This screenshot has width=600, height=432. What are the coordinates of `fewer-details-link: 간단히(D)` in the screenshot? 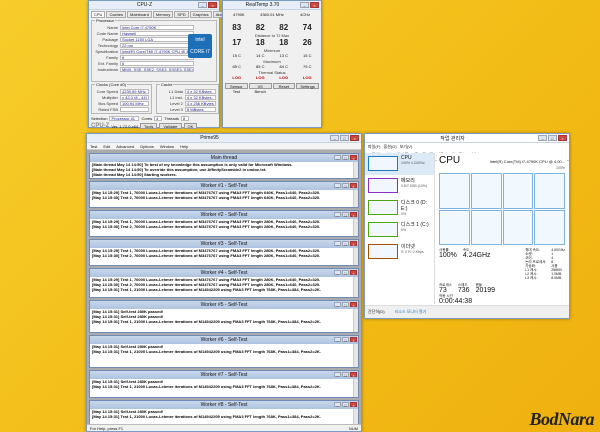 It's located at (376, 312).